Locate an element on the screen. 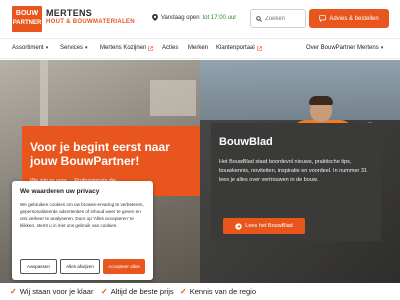  advies-bestellen-button: Advies & bestellen is located at coordinates (349, 18).